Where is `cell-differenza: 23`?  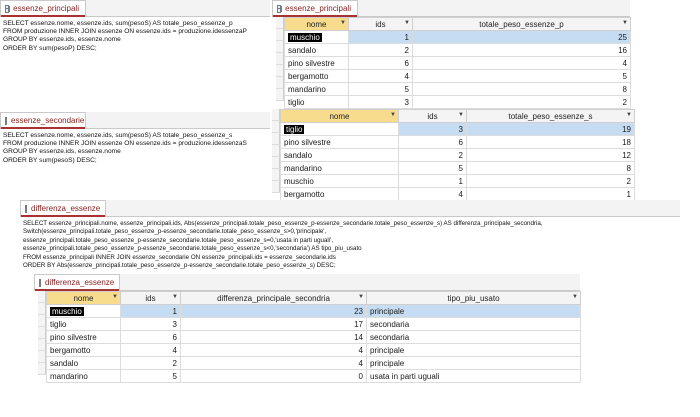 cell-differenza: 23 is located at coordinates (273, 311).